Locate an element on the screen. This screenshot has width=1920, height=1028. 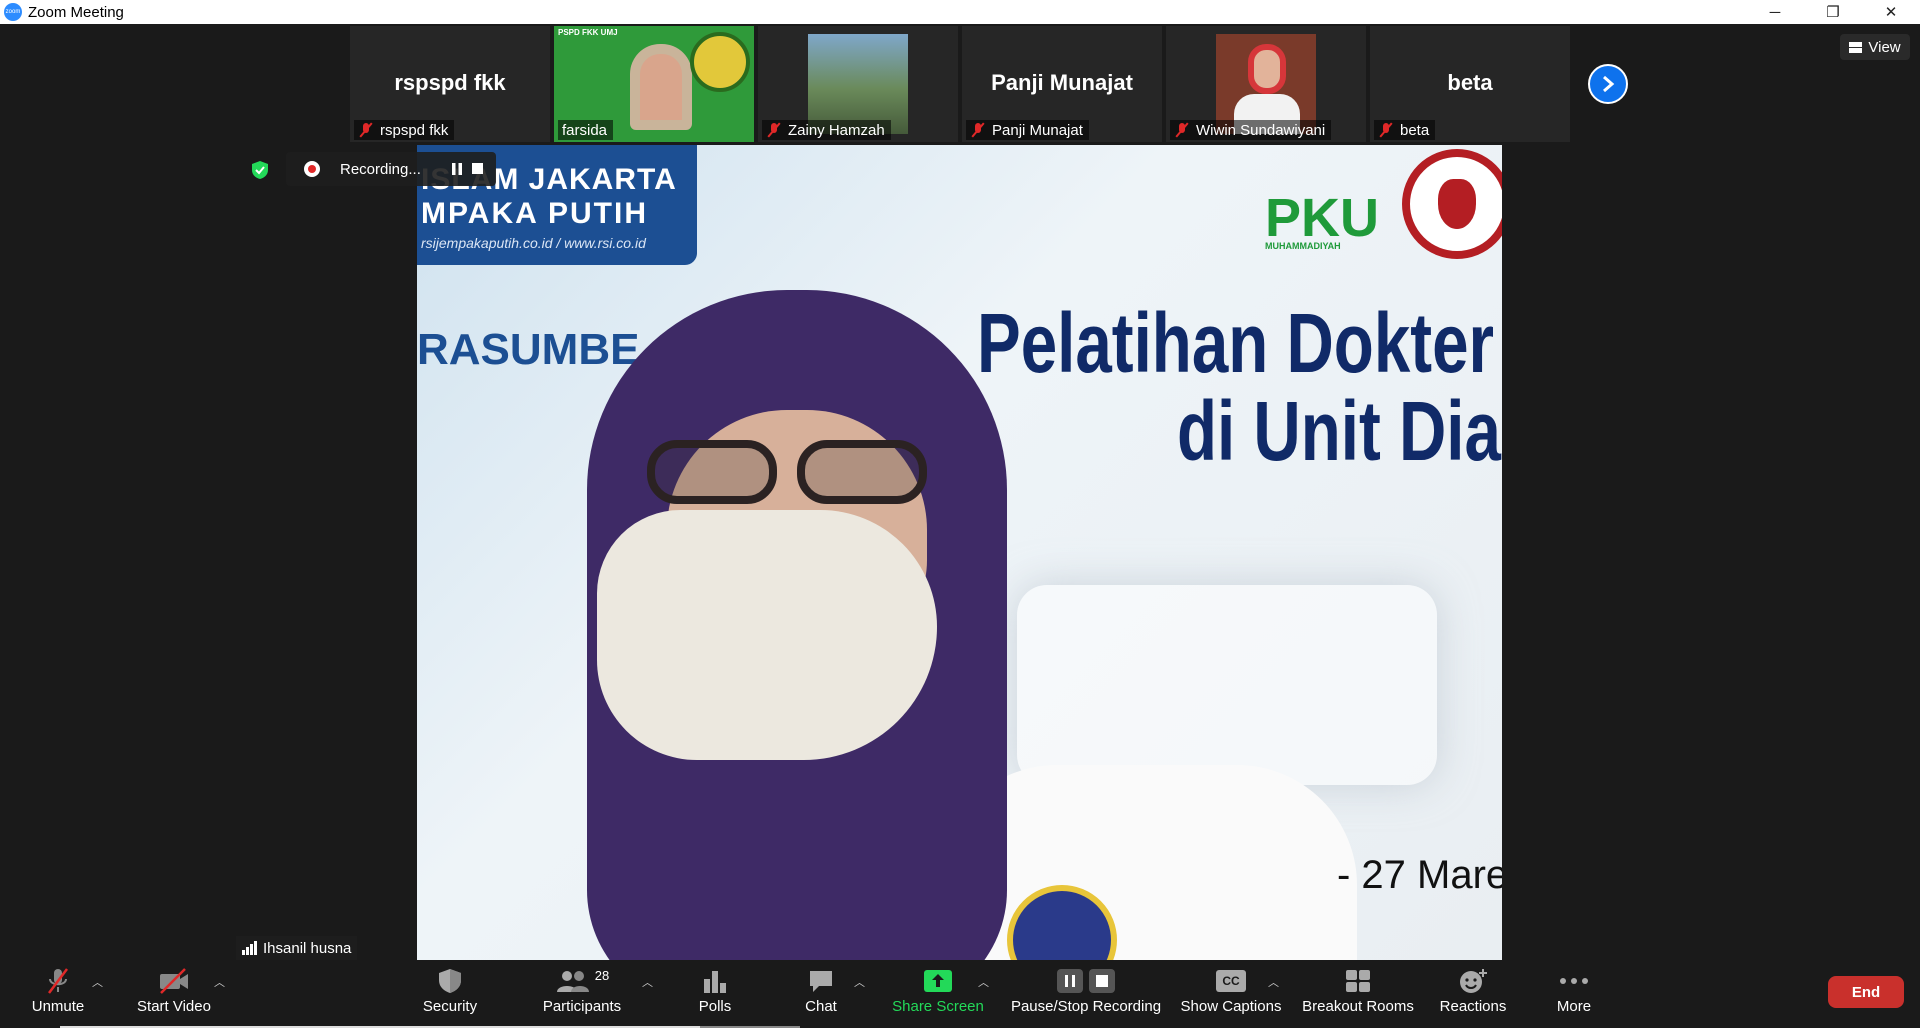
participant-tile: rspspd fkk rspspd fkk is located at coordinates (450, 84).